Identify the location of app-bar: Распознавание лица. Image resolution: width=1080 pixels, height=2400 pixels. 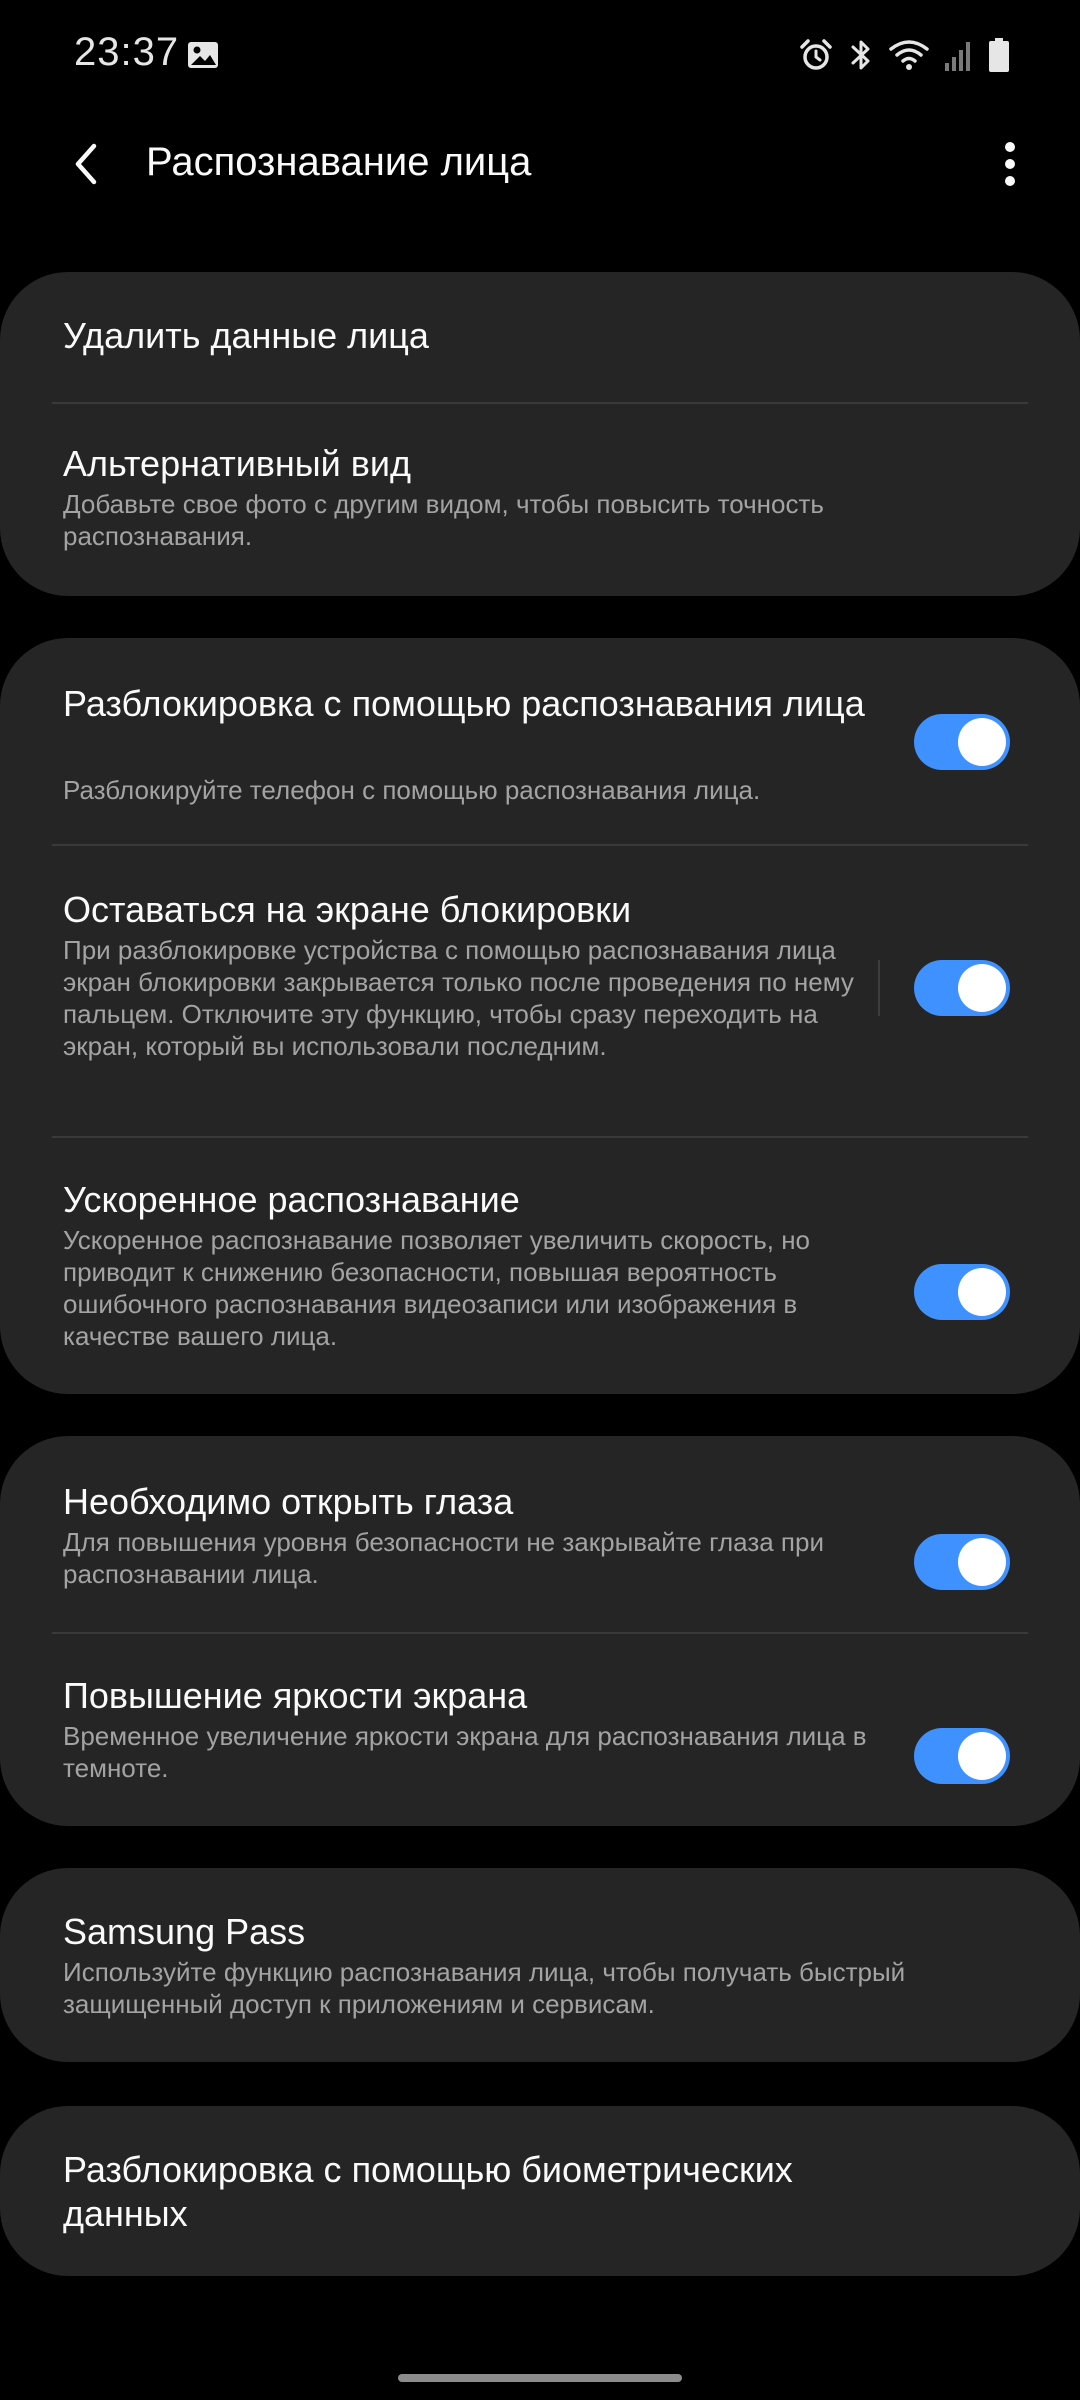
(540, 166).